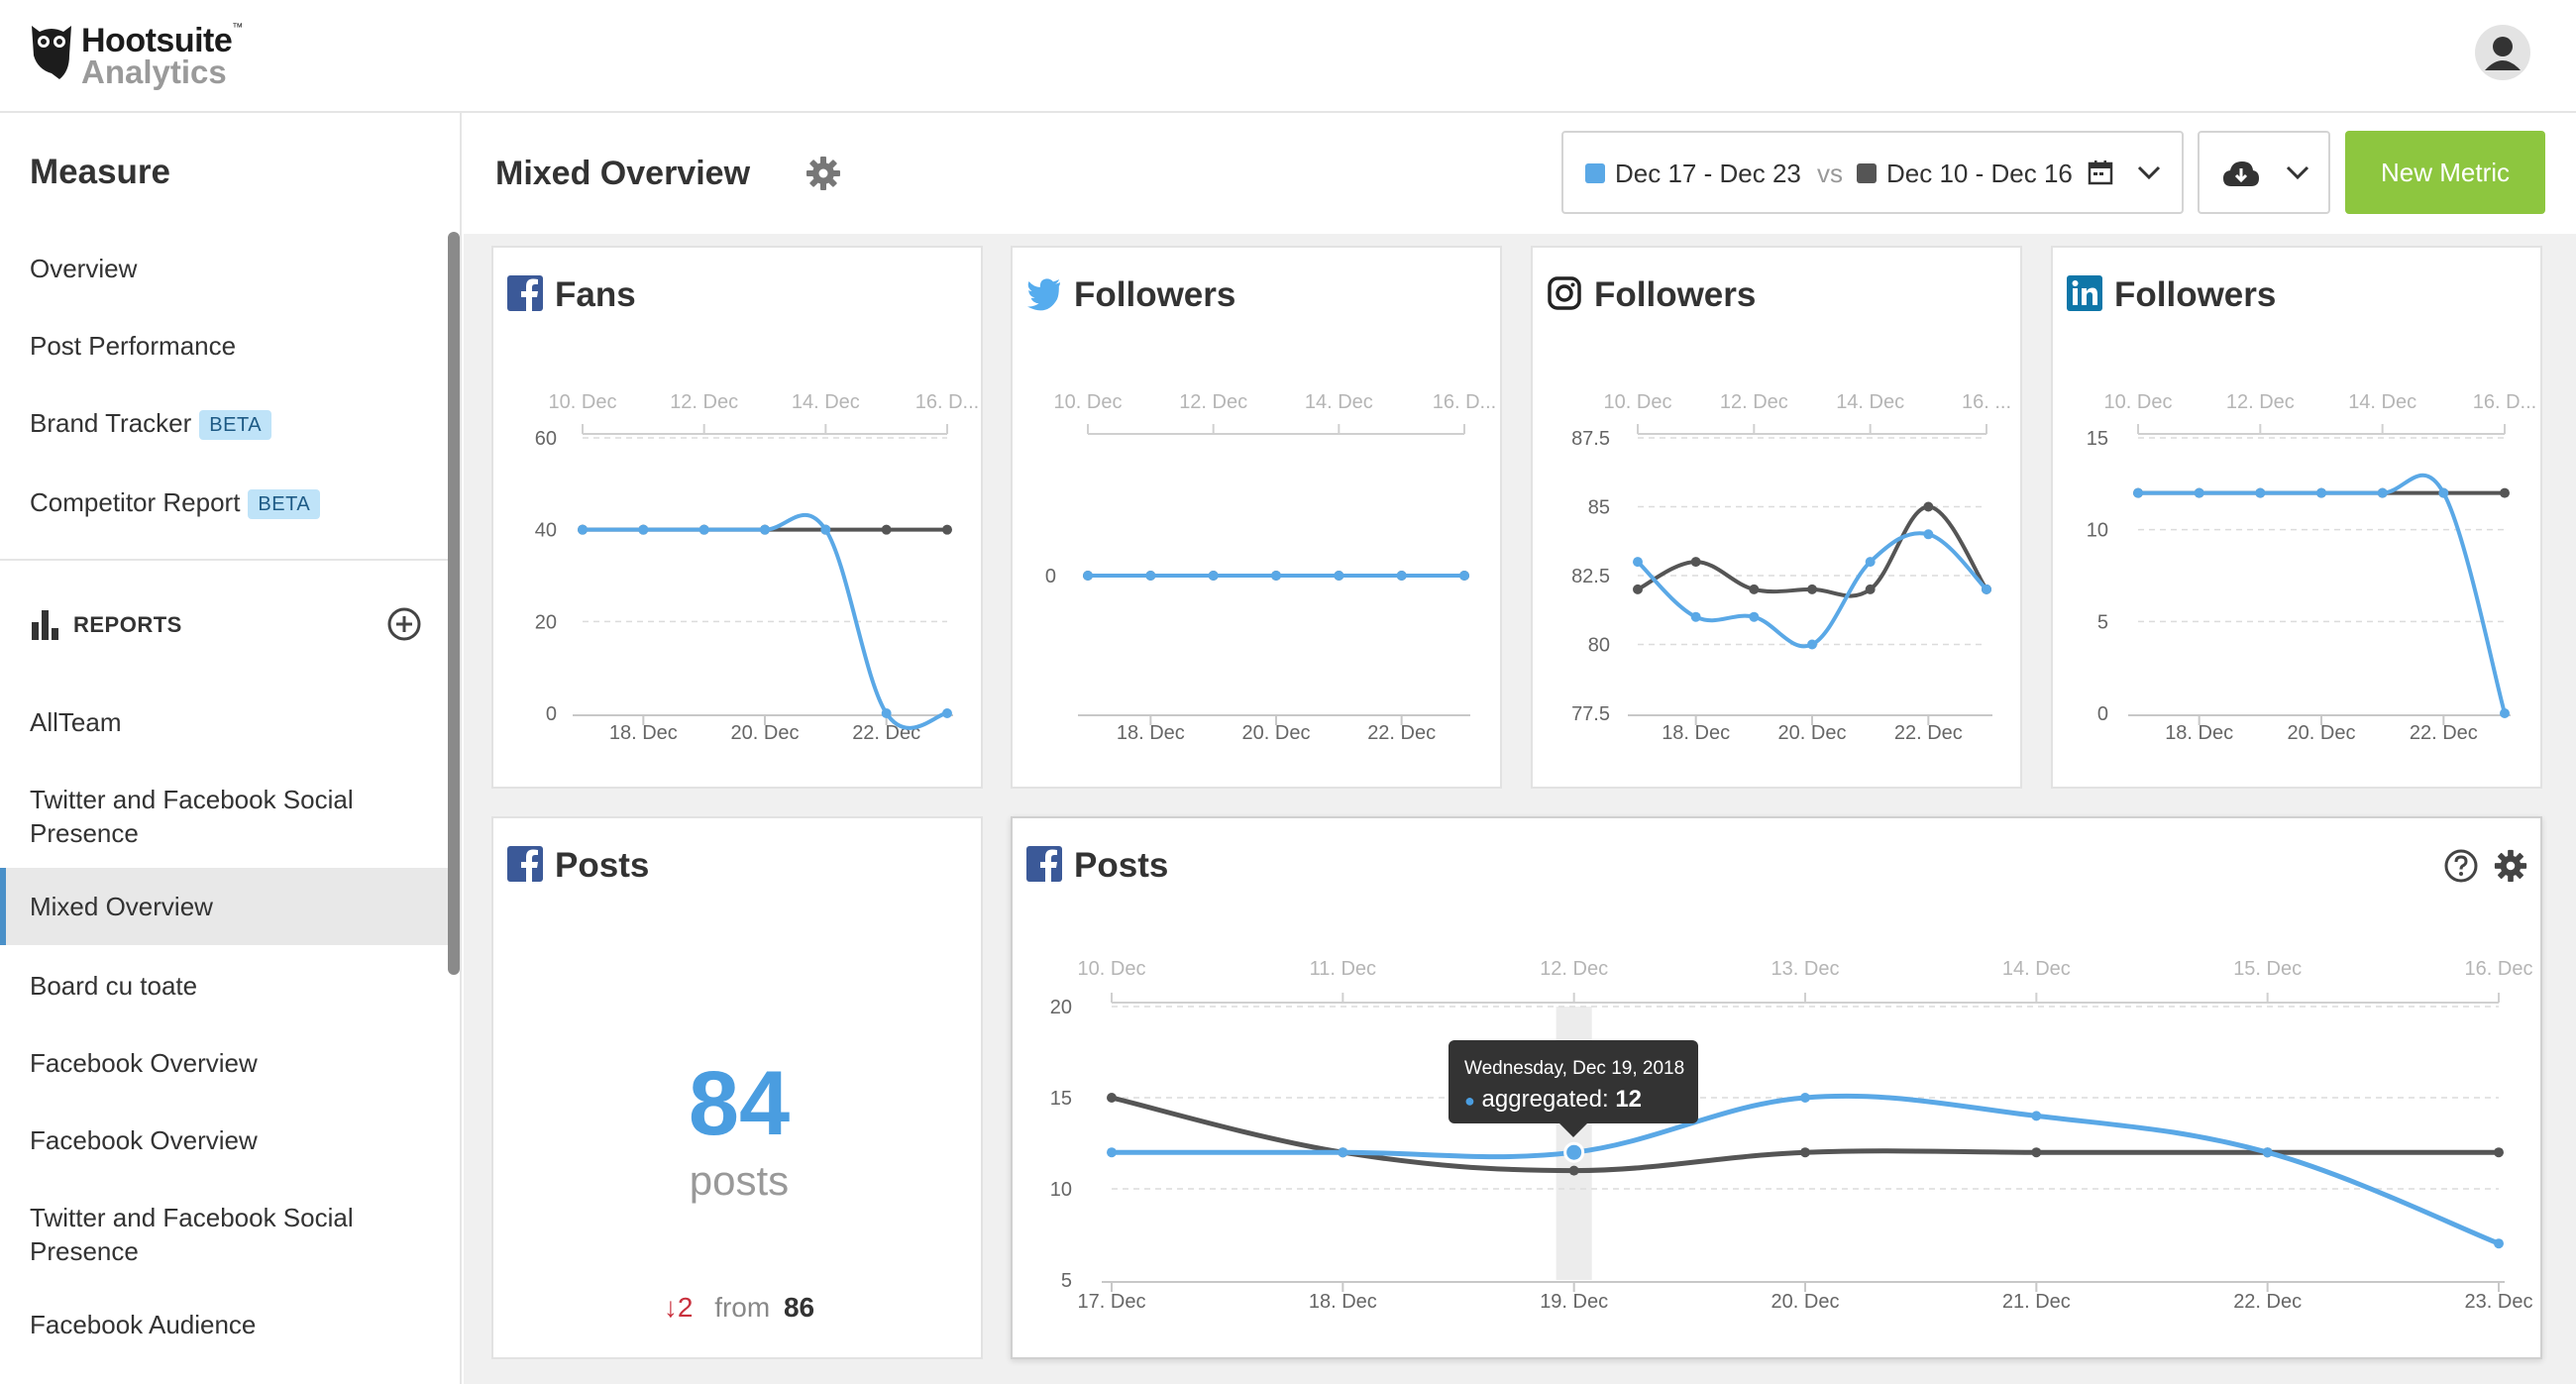 This screenshot has width=2576, height=1384. What do you see at coordinates (644, 733) in the screenshot?
I see `x-tick-label: 18. Dec` at bounding box center [644, 733].